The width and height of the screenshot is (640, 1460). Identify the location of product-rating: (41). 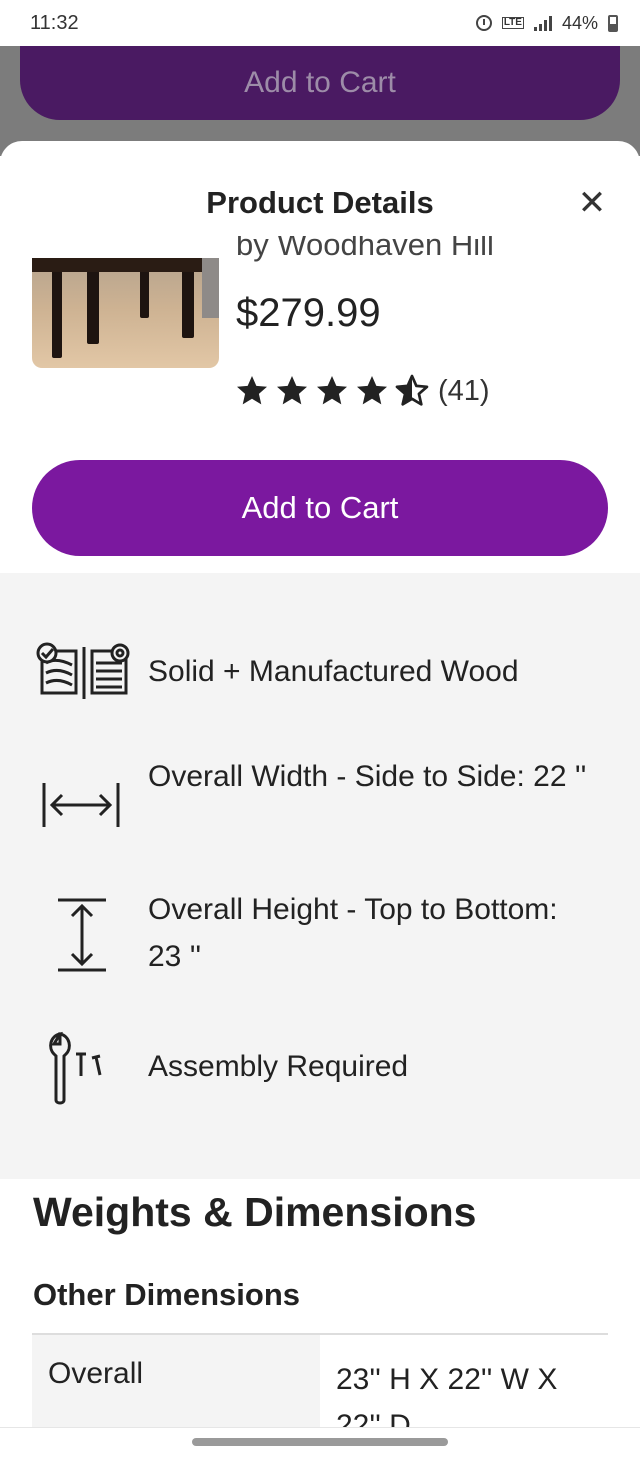
(362, 391).